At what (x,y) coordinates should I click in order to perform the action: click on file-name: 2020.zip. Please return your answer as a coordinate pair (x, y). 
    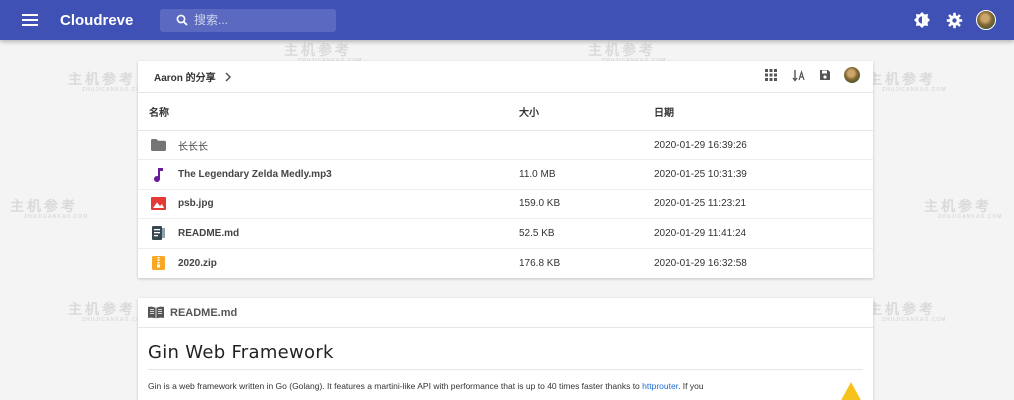
    Looking at the image, I should click on (197, 263).